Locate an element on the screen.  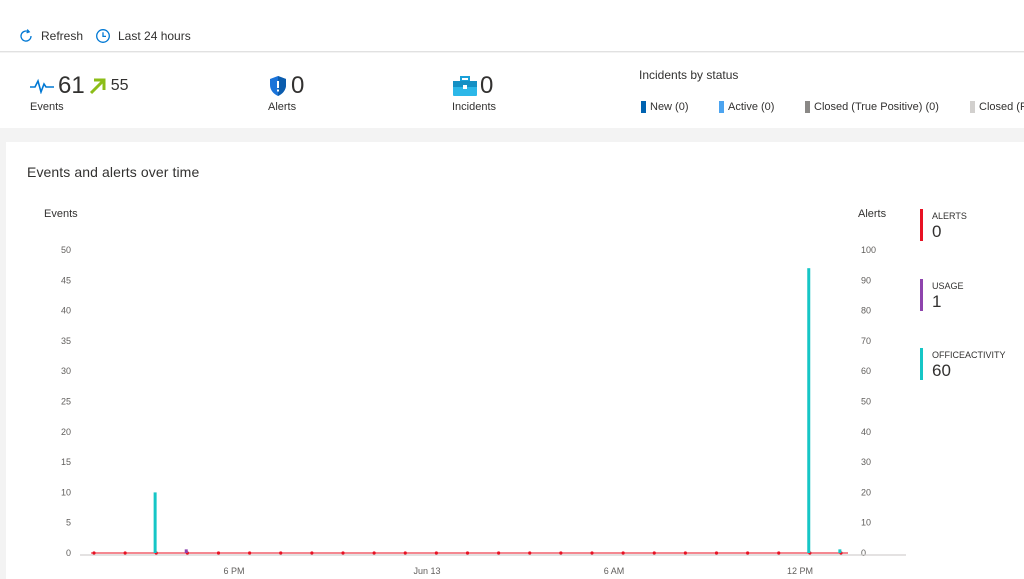
left-tick-label: 50 is located at coordinates (66, 250).